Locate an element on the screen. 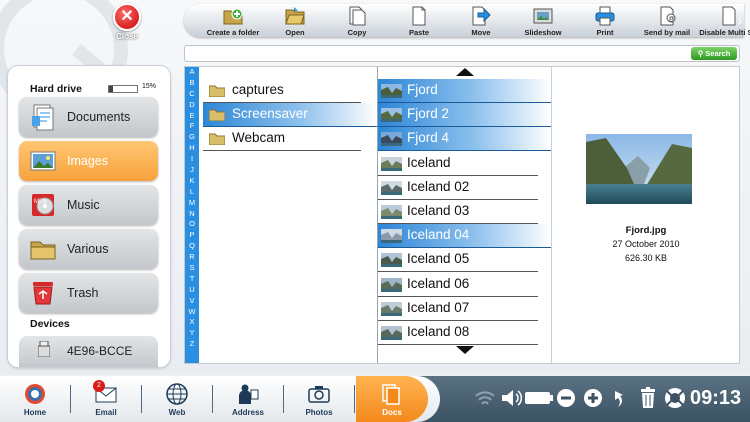 This screenshot has width=750, height=422. file-item: Fjord is located at coordinates (465, 91).